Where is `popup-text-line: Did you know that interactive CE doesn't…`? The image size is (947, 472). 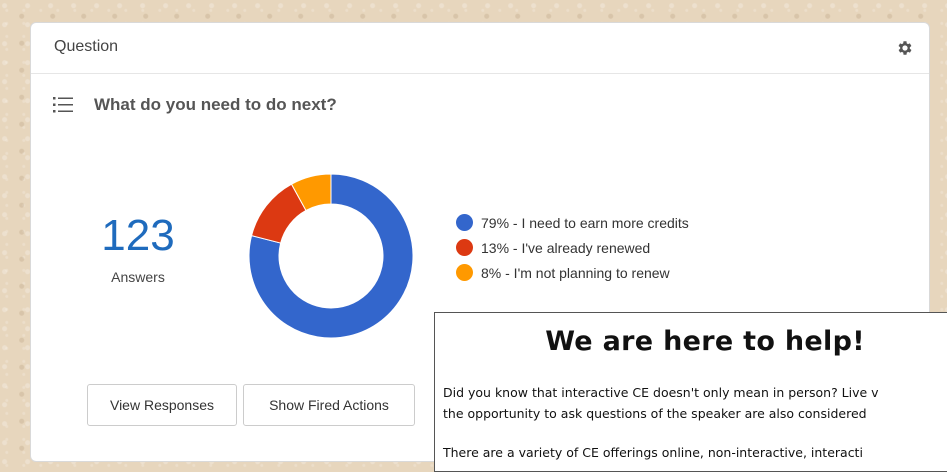 popup-text-line: Did you know that interactive CE doesn't… is located at coordinates (661, 392).